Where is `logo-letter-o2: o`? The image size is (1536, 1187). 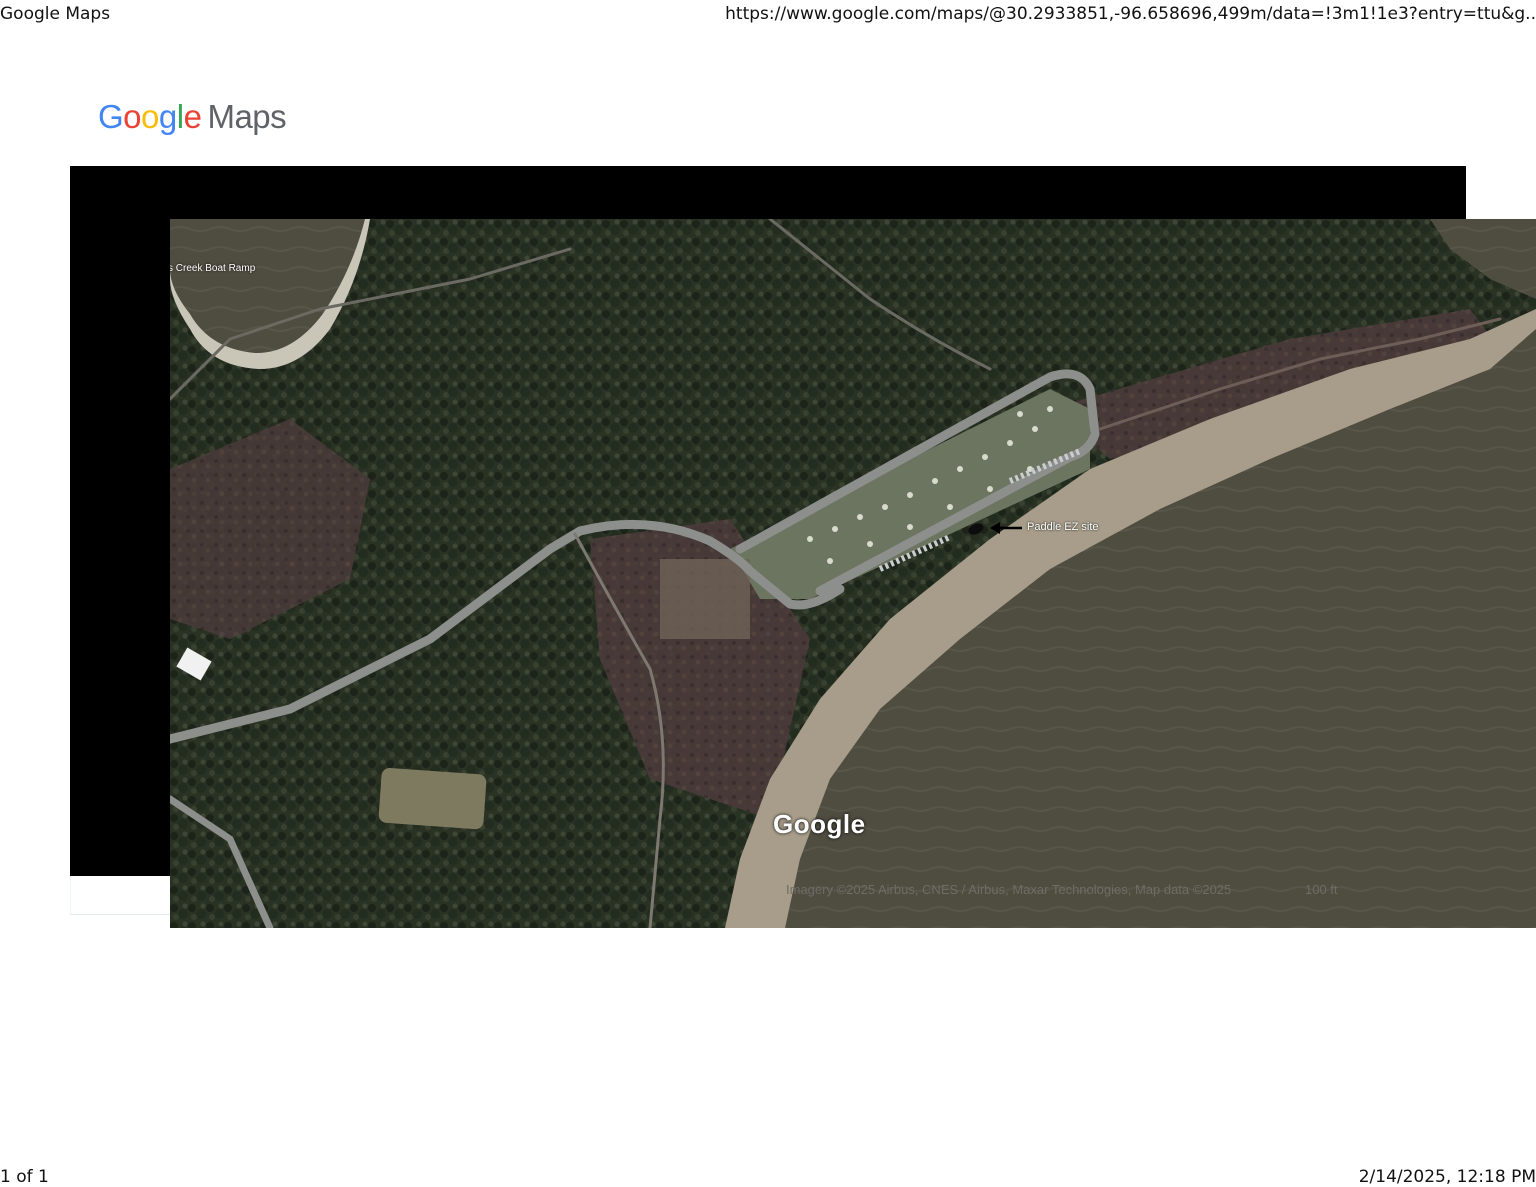
logo-letter-o2: o is located at coordinates (150, 116).